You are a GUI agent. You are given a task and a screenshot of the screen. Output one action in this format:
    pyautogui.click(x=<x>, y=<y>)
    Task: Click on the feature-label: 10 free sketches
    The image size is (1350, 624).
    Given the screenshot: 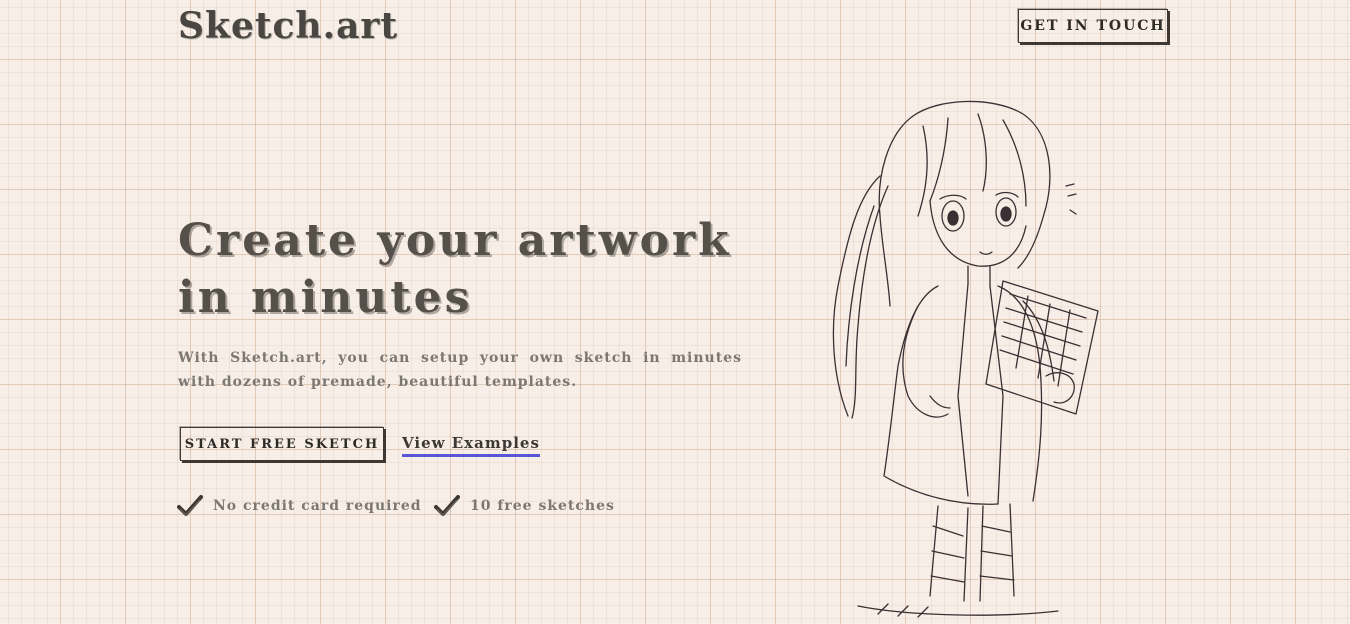 What is the action you would take?
    pyautogui.click(x=542, y=506)
    